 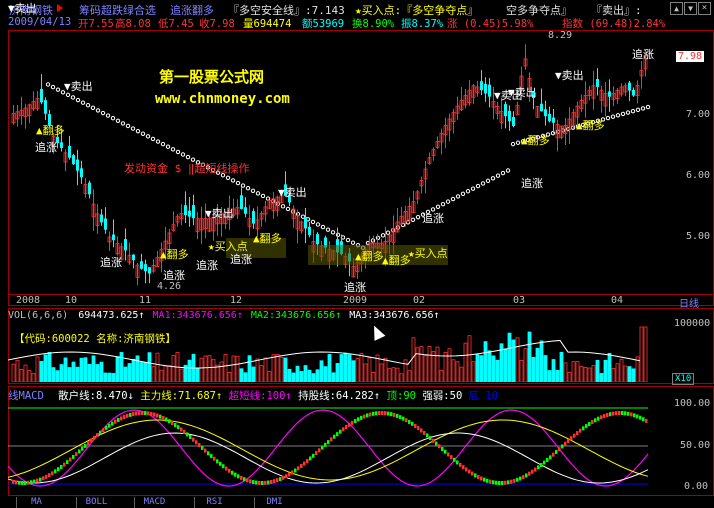 What do you see at coordinates (373, 24) in the screenshot?
I see `quote-turnover: 换8.90%` at bounding box center [373, 24].